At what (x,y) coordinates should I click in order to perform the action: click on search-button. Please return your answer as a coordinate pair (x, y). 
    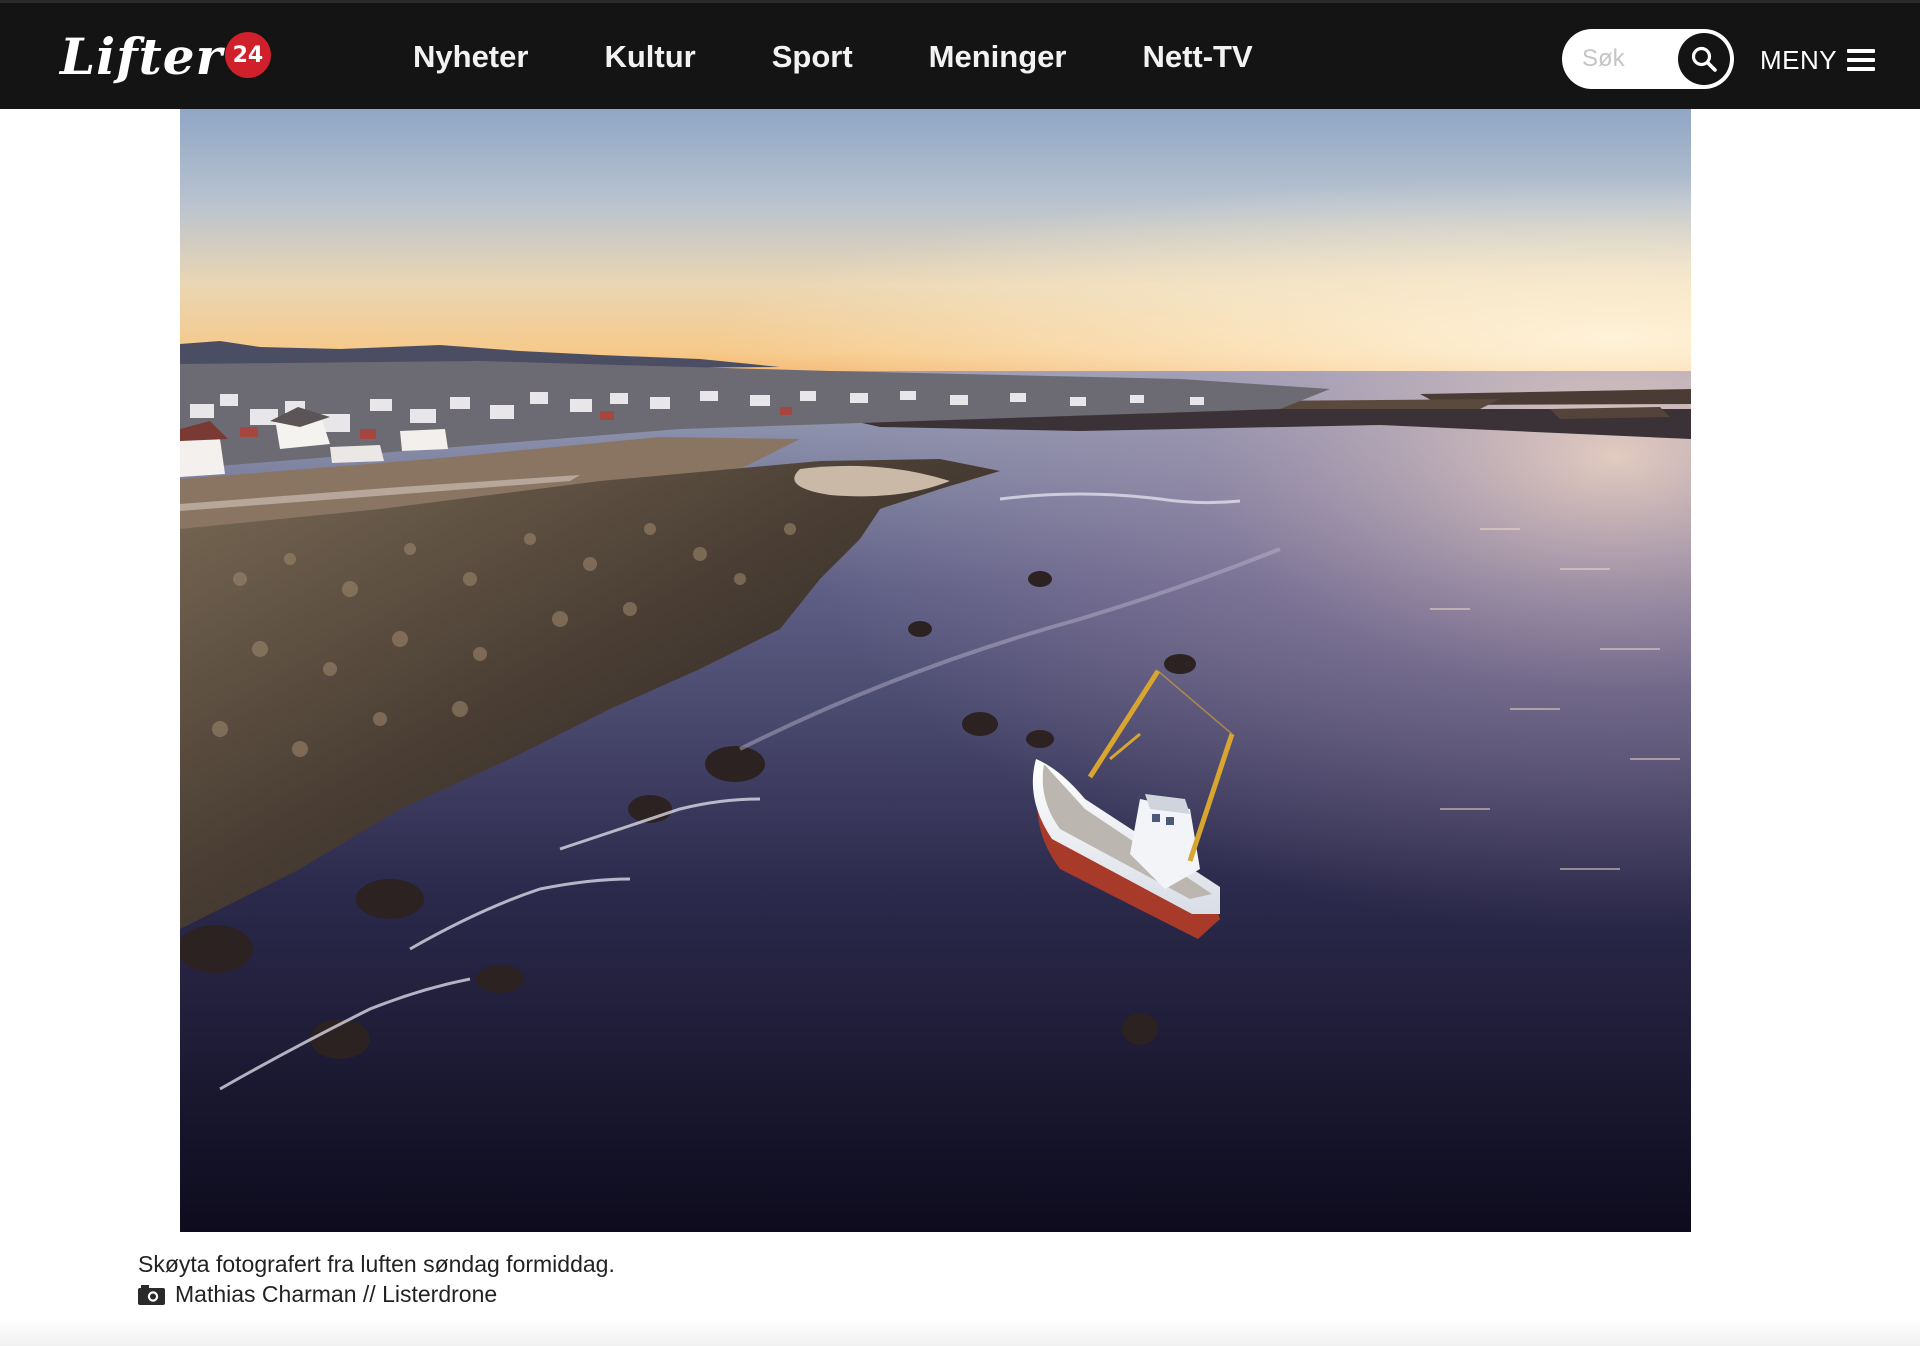
    Looking at the image, I should click on (1704, 59).